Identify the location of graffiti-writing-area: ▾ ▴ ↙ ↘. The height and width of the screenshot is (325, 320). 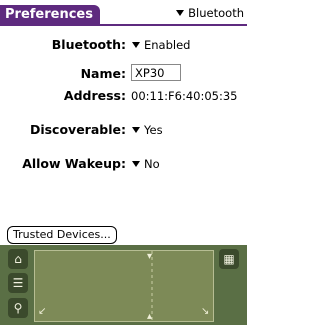
(124, 286).